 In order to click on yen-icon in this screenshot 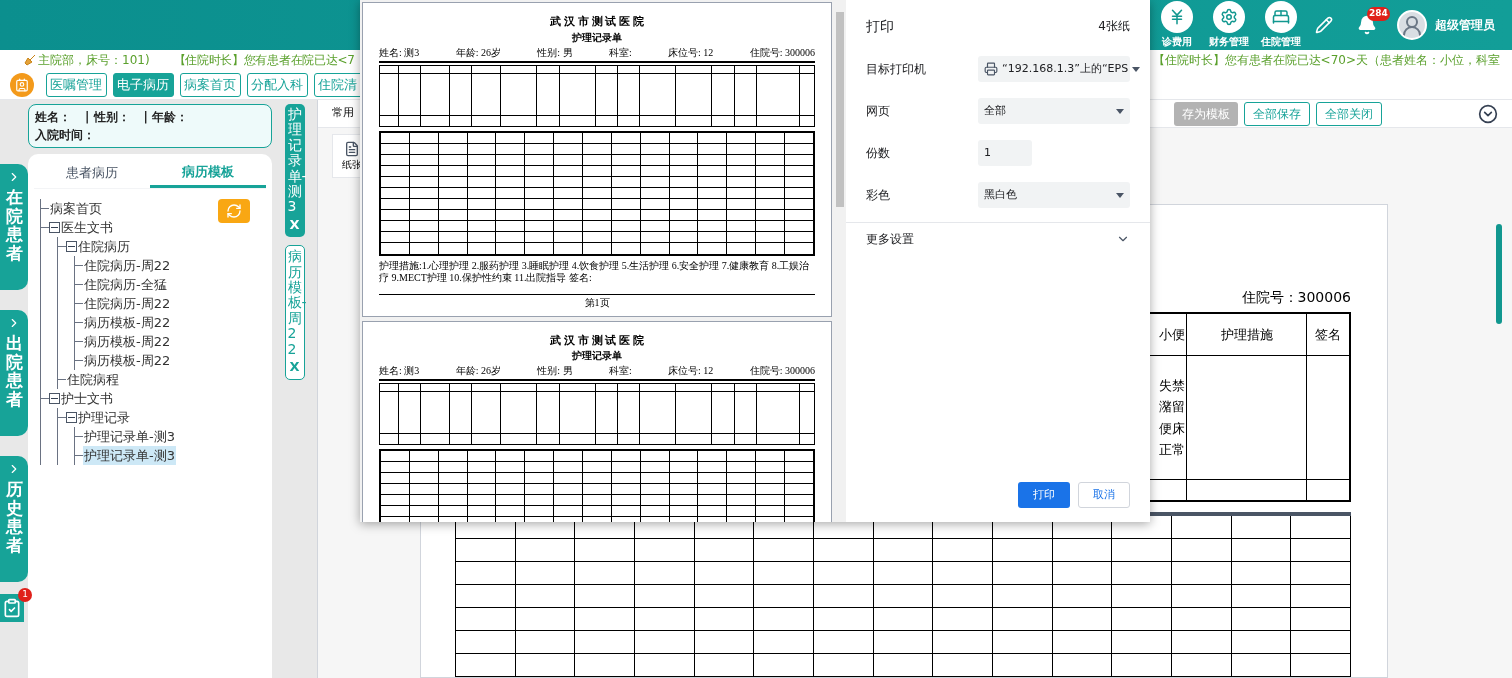, I will do `click(1177, 17)`.